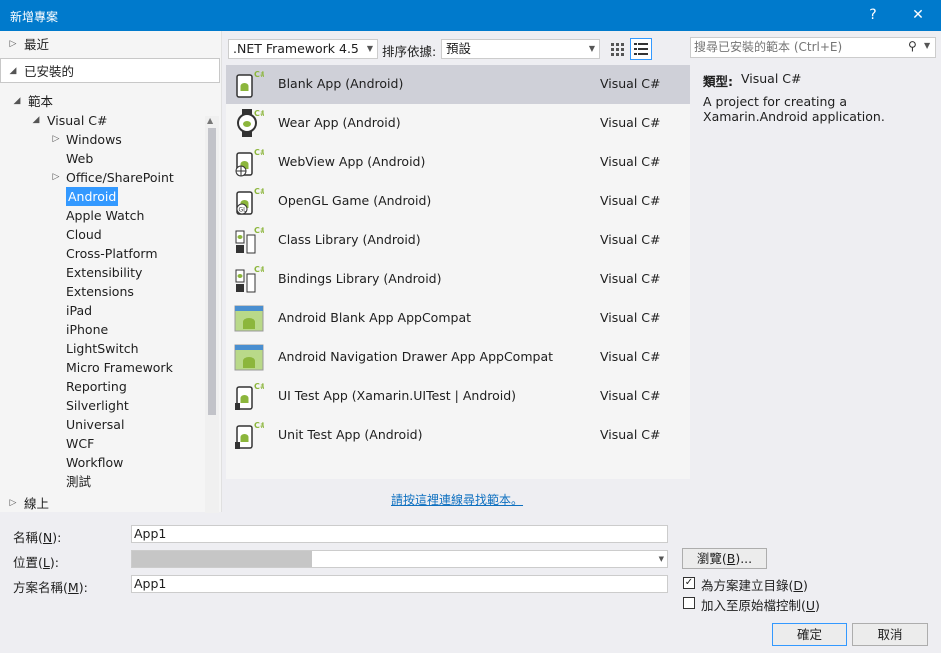  I want to click on tree-label: Office/SharePoint, so click(120, 177).